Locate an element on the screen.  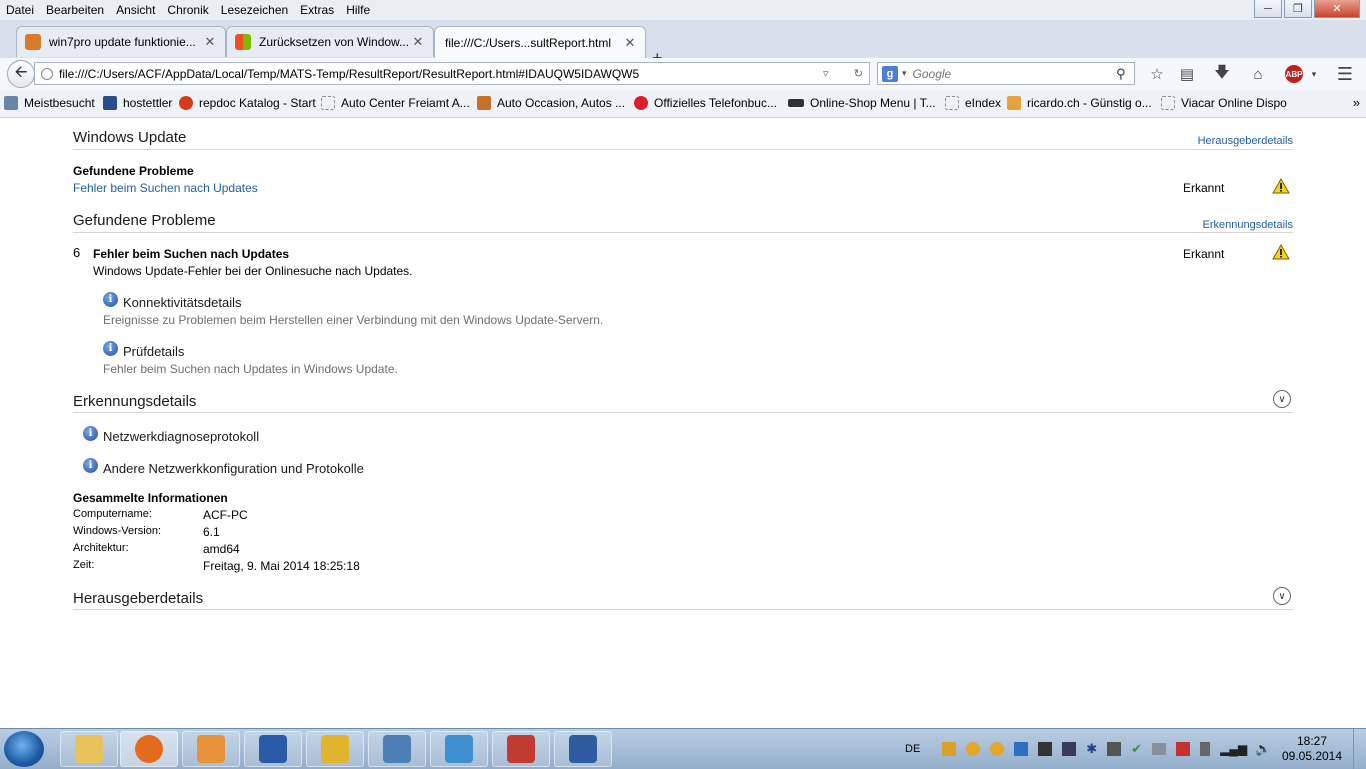
menu-ansicht: Ansicht is located at coordinates (135, 10).